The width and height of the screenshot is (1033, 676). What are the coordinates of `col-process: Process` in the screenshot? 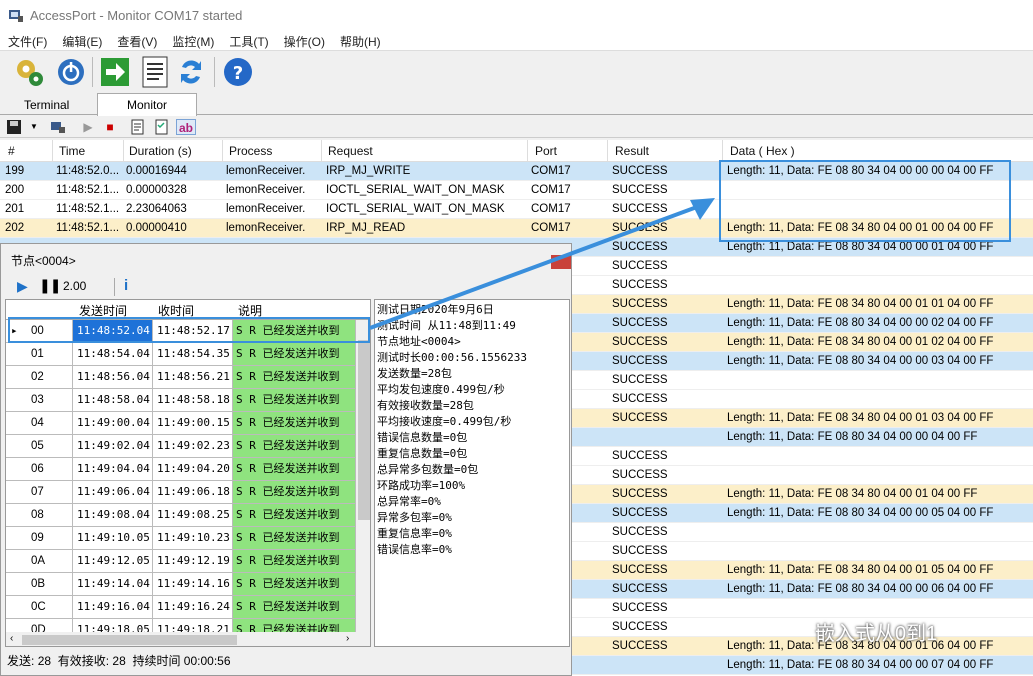 It's located at (250, 151).